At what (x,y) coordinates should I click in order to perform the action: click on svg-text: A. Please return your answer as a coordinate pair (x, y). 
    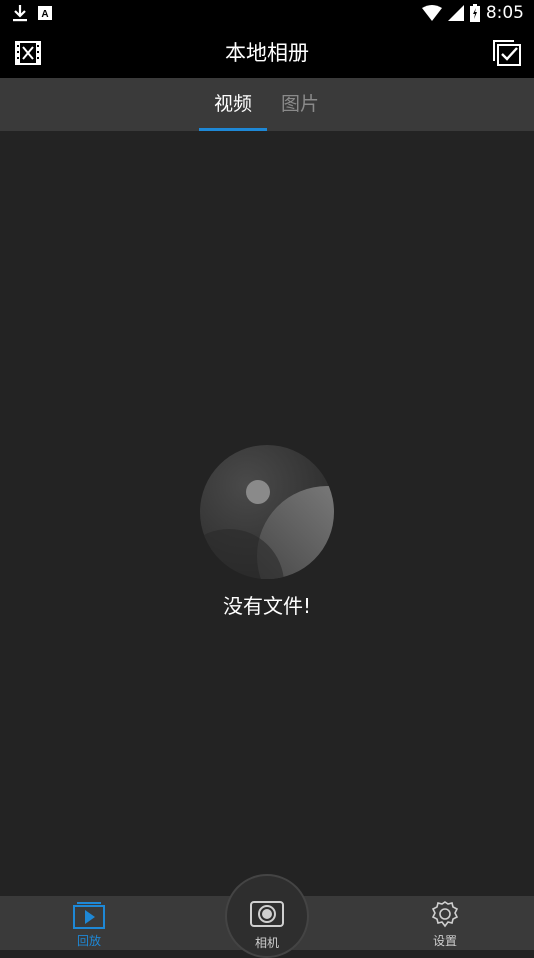
    Looking at the image, I should click on (44, 14).